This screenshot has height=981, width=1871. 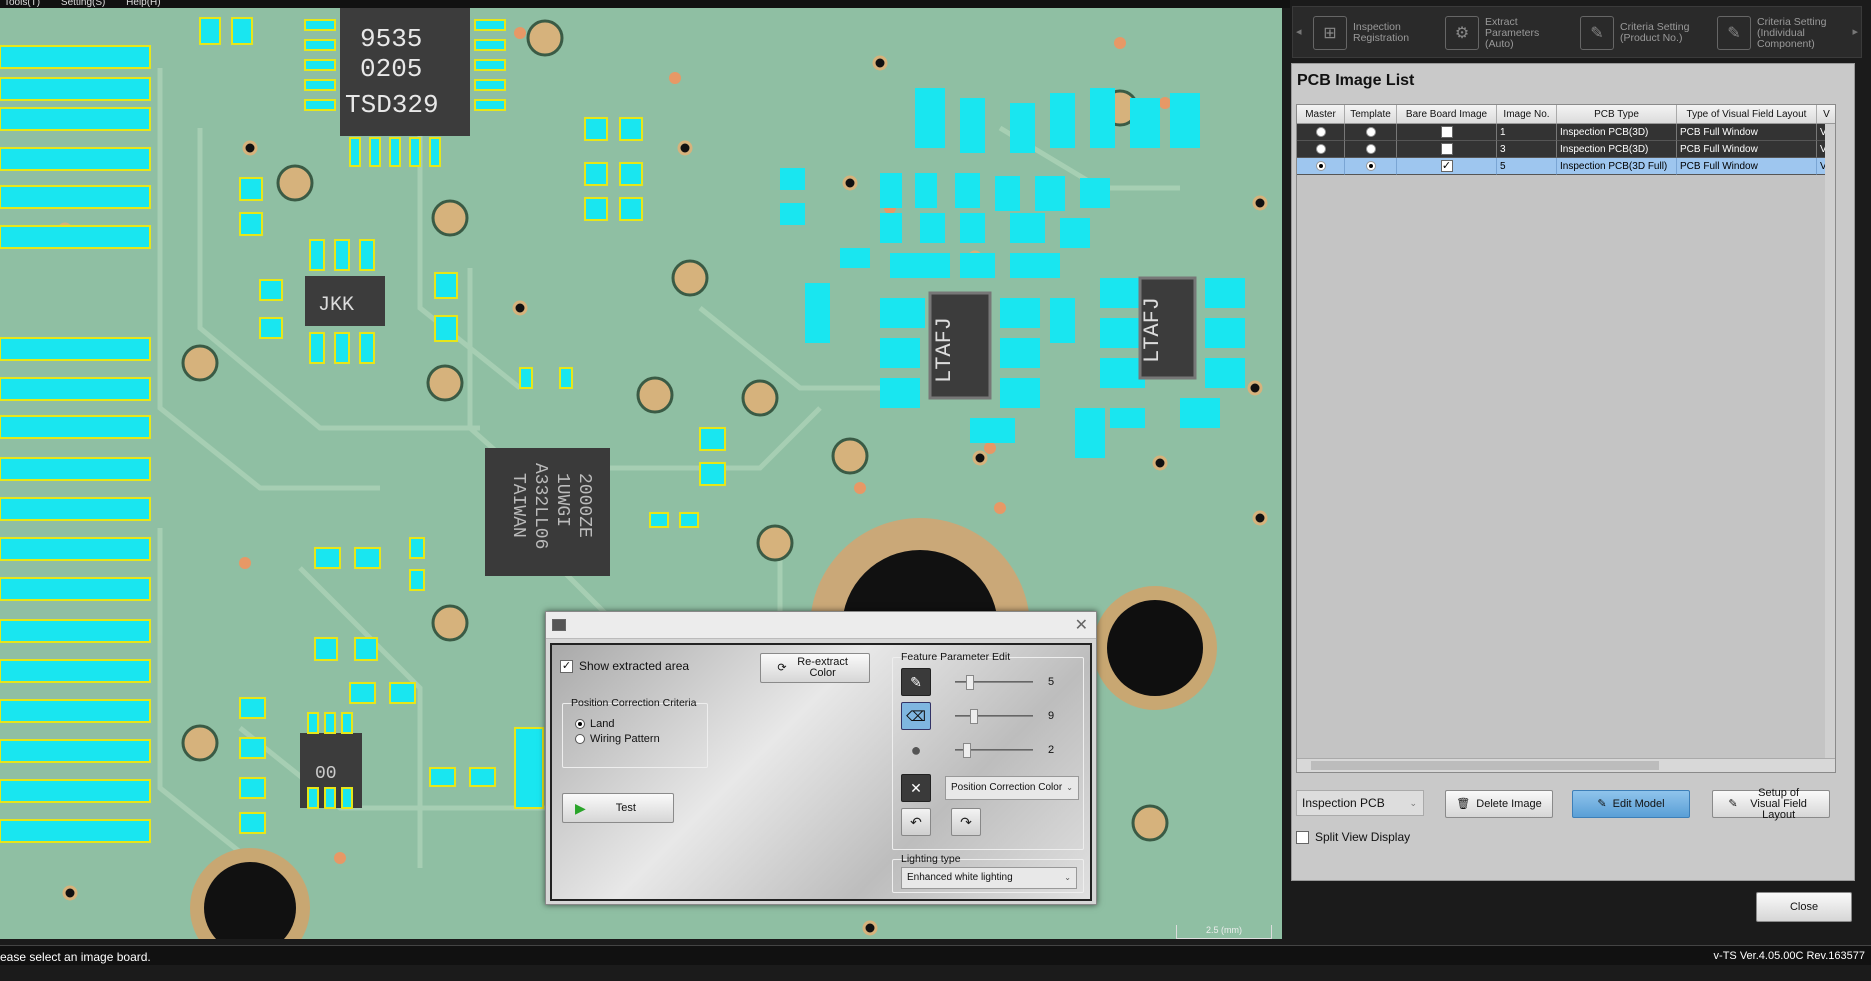 What do you see at coordinates (584, 505) in the screenshot?
I see `chip-label-5: 2000ZE` at bounding box center [584, 505].